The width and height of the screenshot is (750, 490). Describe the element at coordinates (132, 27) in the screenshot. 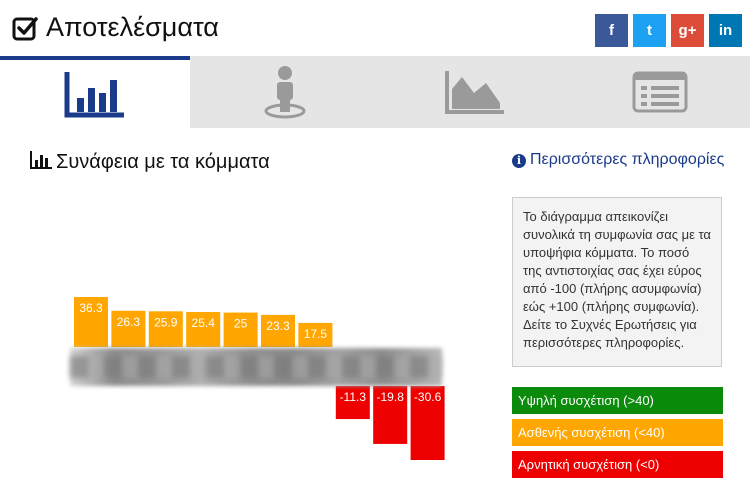

I see `page-title: Αποτελέσματα` at that location.